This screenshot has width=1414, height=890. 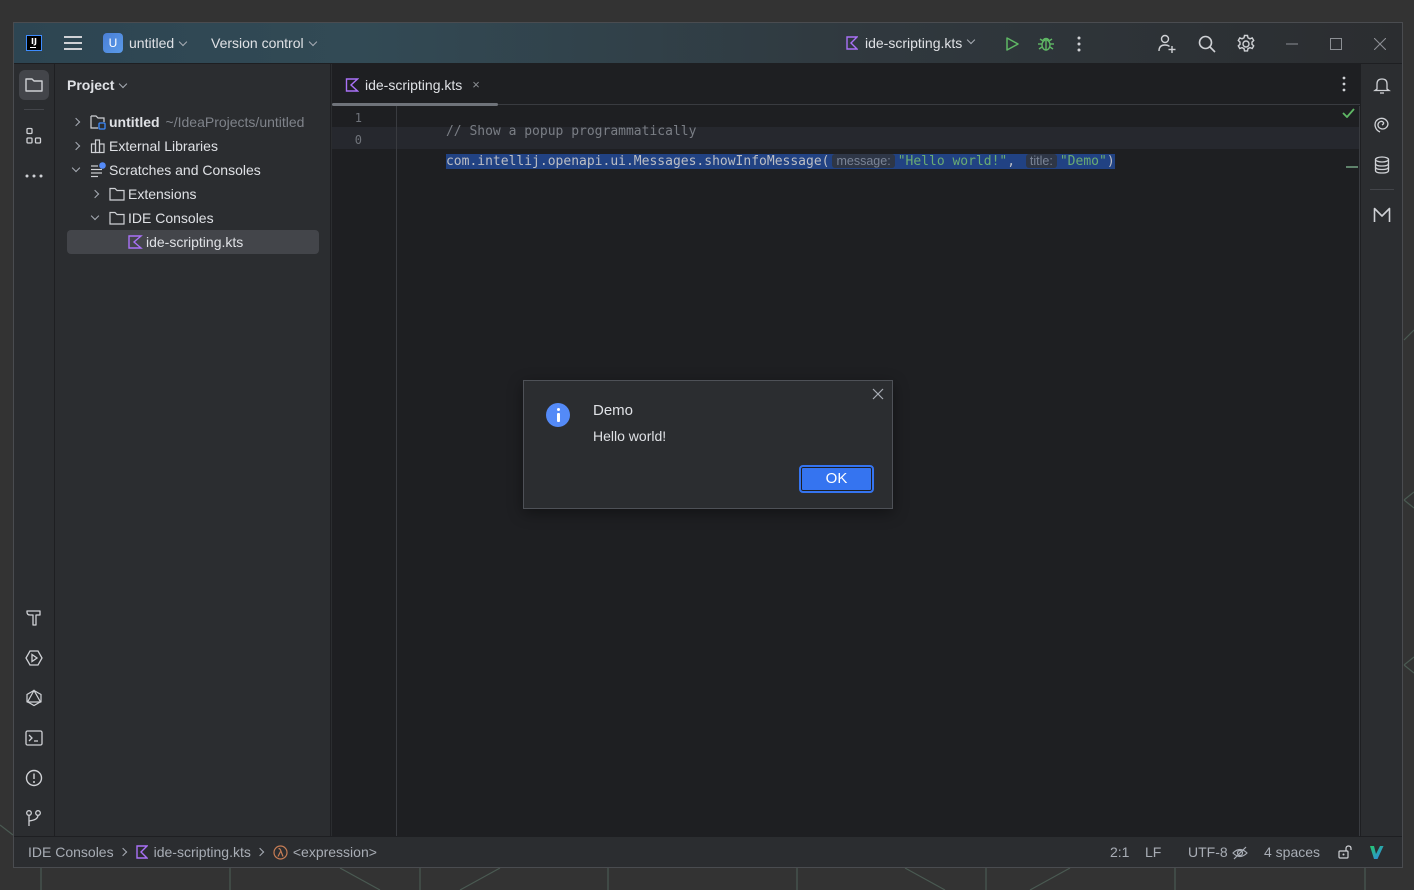 I want to click on tree-item-ide-scripting-kts: ide-scripting.kts, so click(x=193, y=242).